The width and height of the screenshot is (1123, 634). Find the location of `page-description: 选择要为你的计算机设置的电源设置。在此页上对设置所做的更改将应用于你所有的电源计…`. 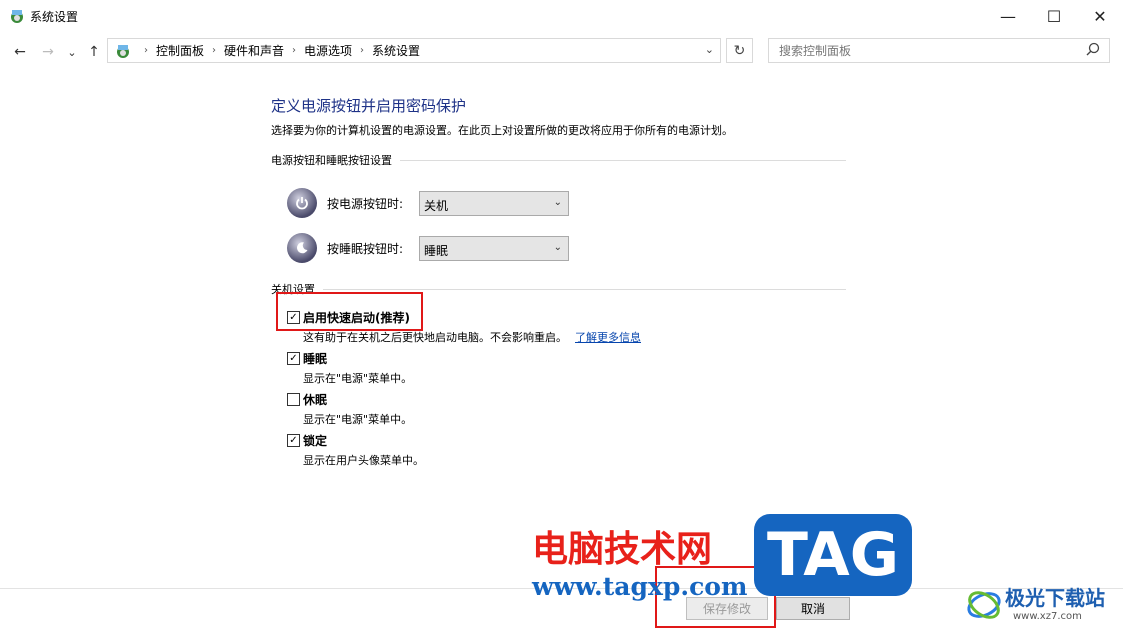

page-description: 选择要为你的计算机设置的电源设置。在此页上对设置所做的更改将应用于你所有的电源计… is located at coordinates (502, 130).